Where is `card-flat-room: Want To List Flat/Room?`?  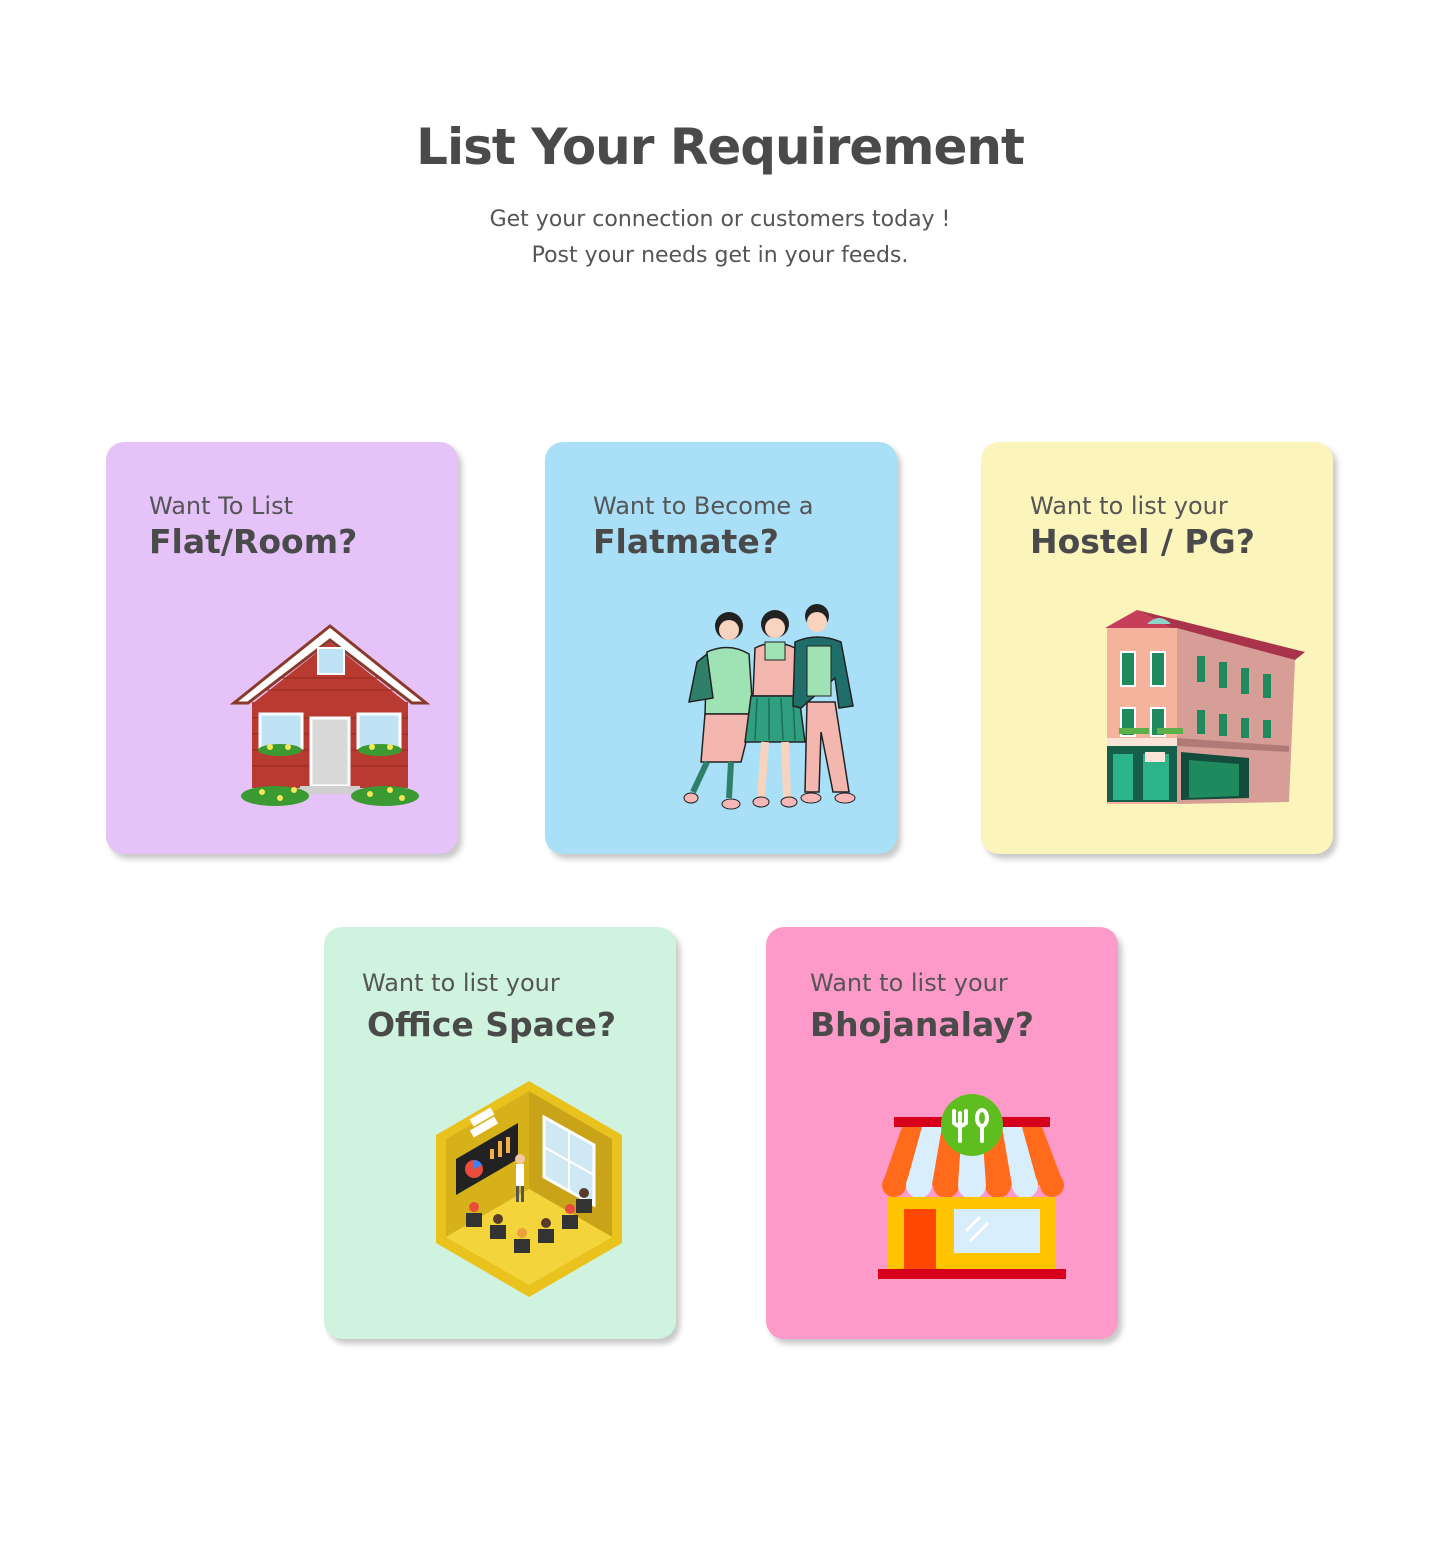 card-flat-room: Want To List Flat/Room? is located at coordinates (282, 648).